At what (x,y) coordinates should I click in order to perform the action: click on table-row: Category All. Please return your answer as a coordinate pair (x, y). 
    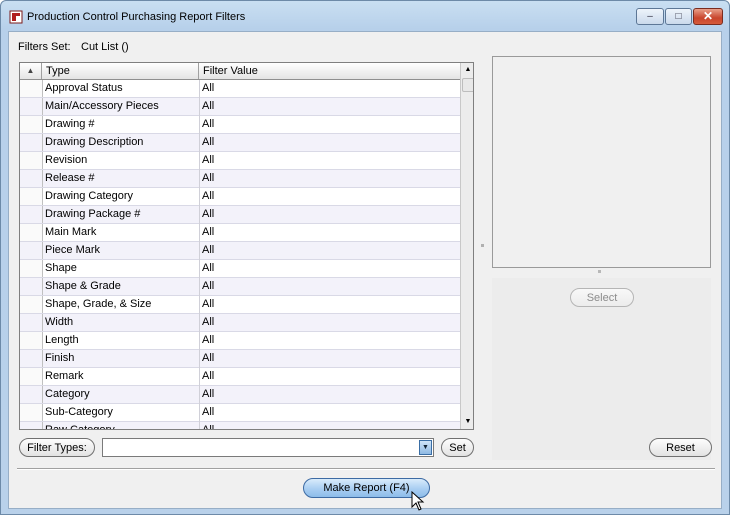
    Looking at the image, I should click on (240, 395).